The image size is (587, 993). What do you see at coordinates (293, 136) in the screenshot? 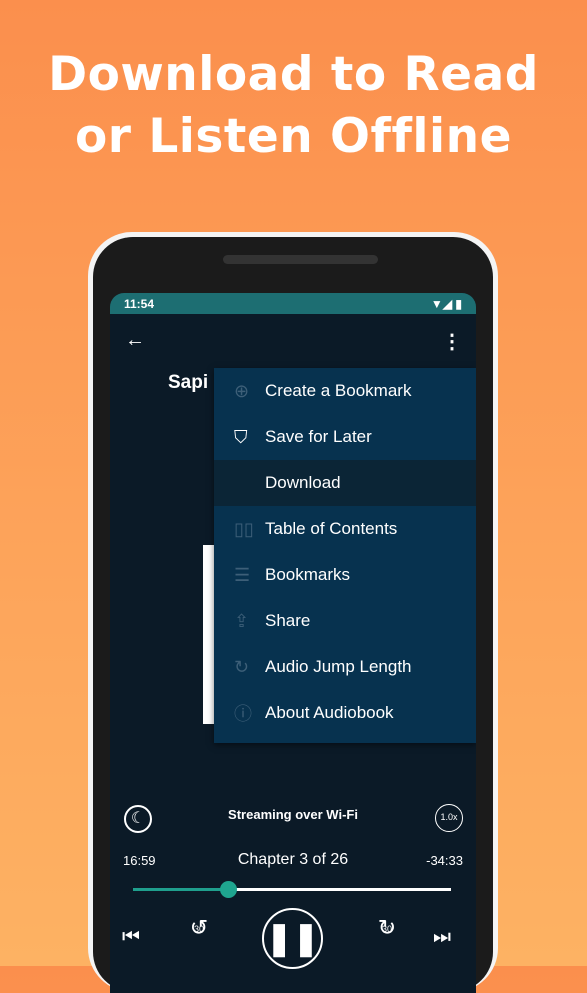
I see `headline-line-2: or Listen Offline` at bounding box center [293, 136].